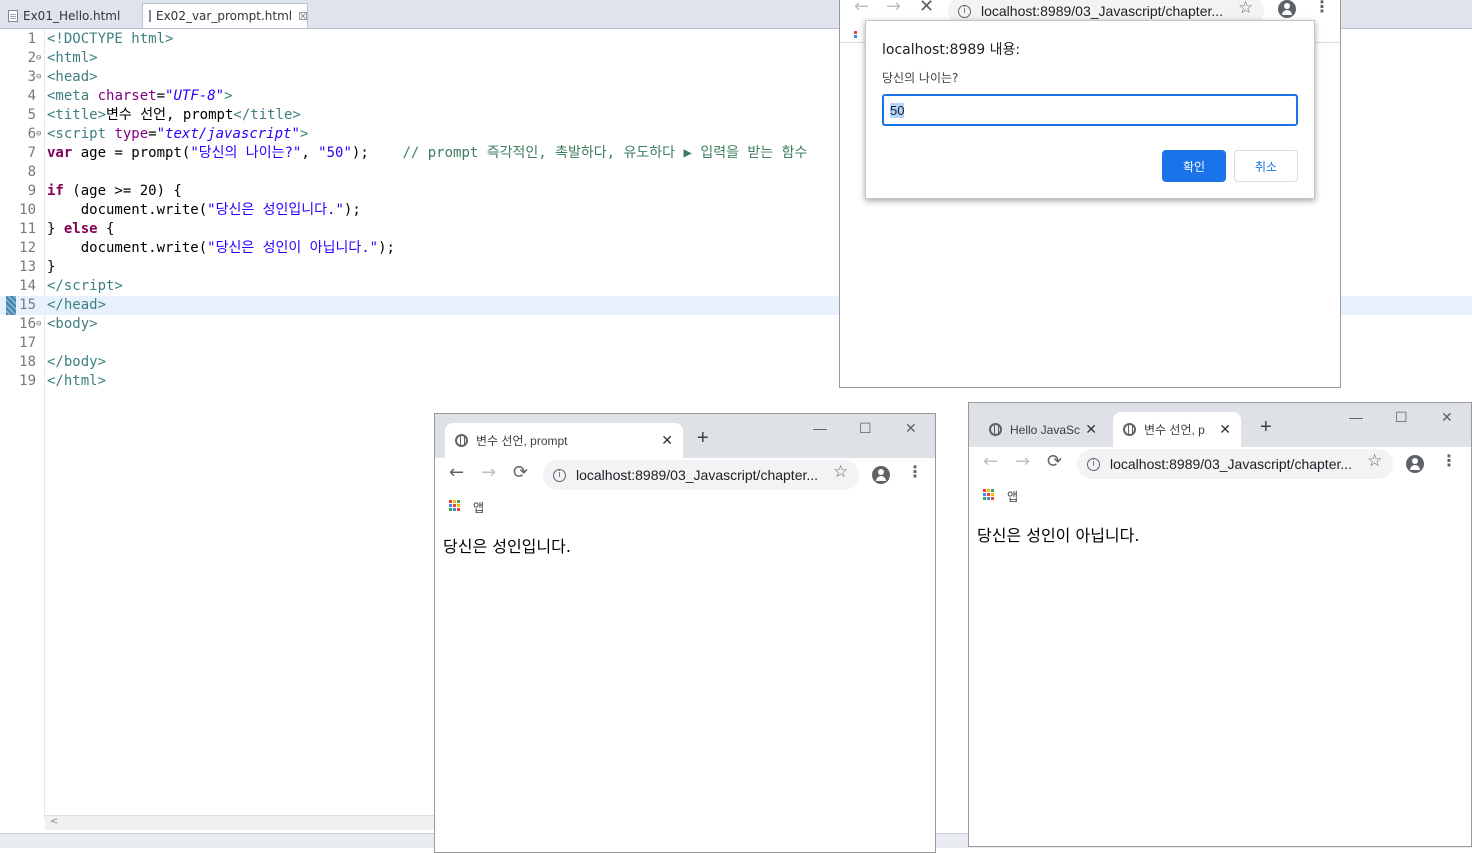 This screenshot has width=1472, height=853. Describe the element at coordinates (27, 305) in the screenshot. I see `line-number: 15` at that location.